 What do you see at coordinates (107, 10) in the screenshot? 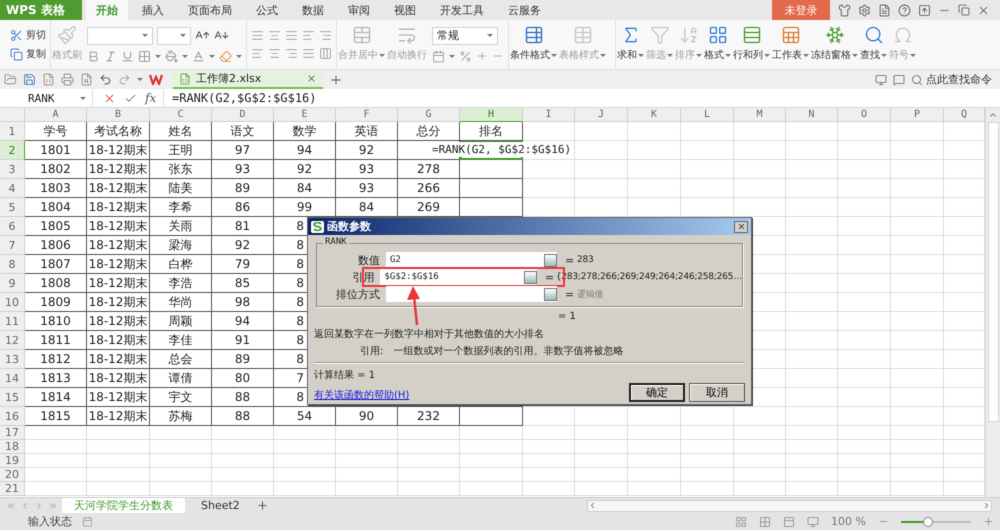
I see `menu-tab: 开始` at bounding box center [107, 10].